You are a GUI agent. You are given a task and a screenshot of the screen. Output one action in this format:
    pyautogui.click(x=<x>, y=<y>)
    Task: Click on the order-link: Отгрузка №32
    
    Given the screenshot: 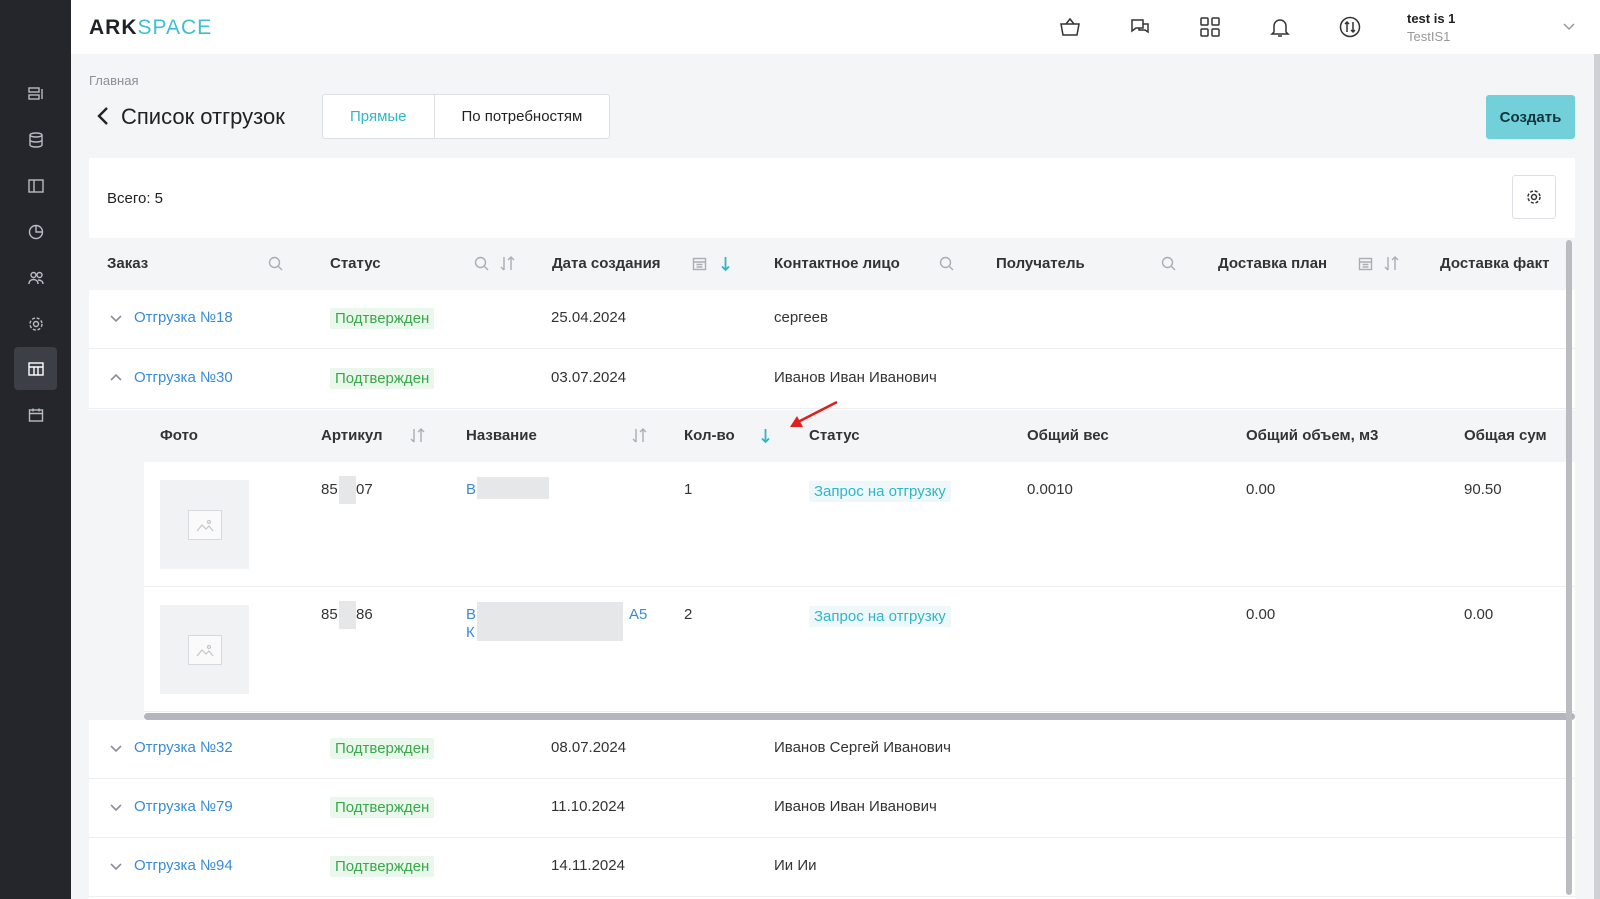 What is the action you would take?
    pyautogui.click(x=183, y=747)
    